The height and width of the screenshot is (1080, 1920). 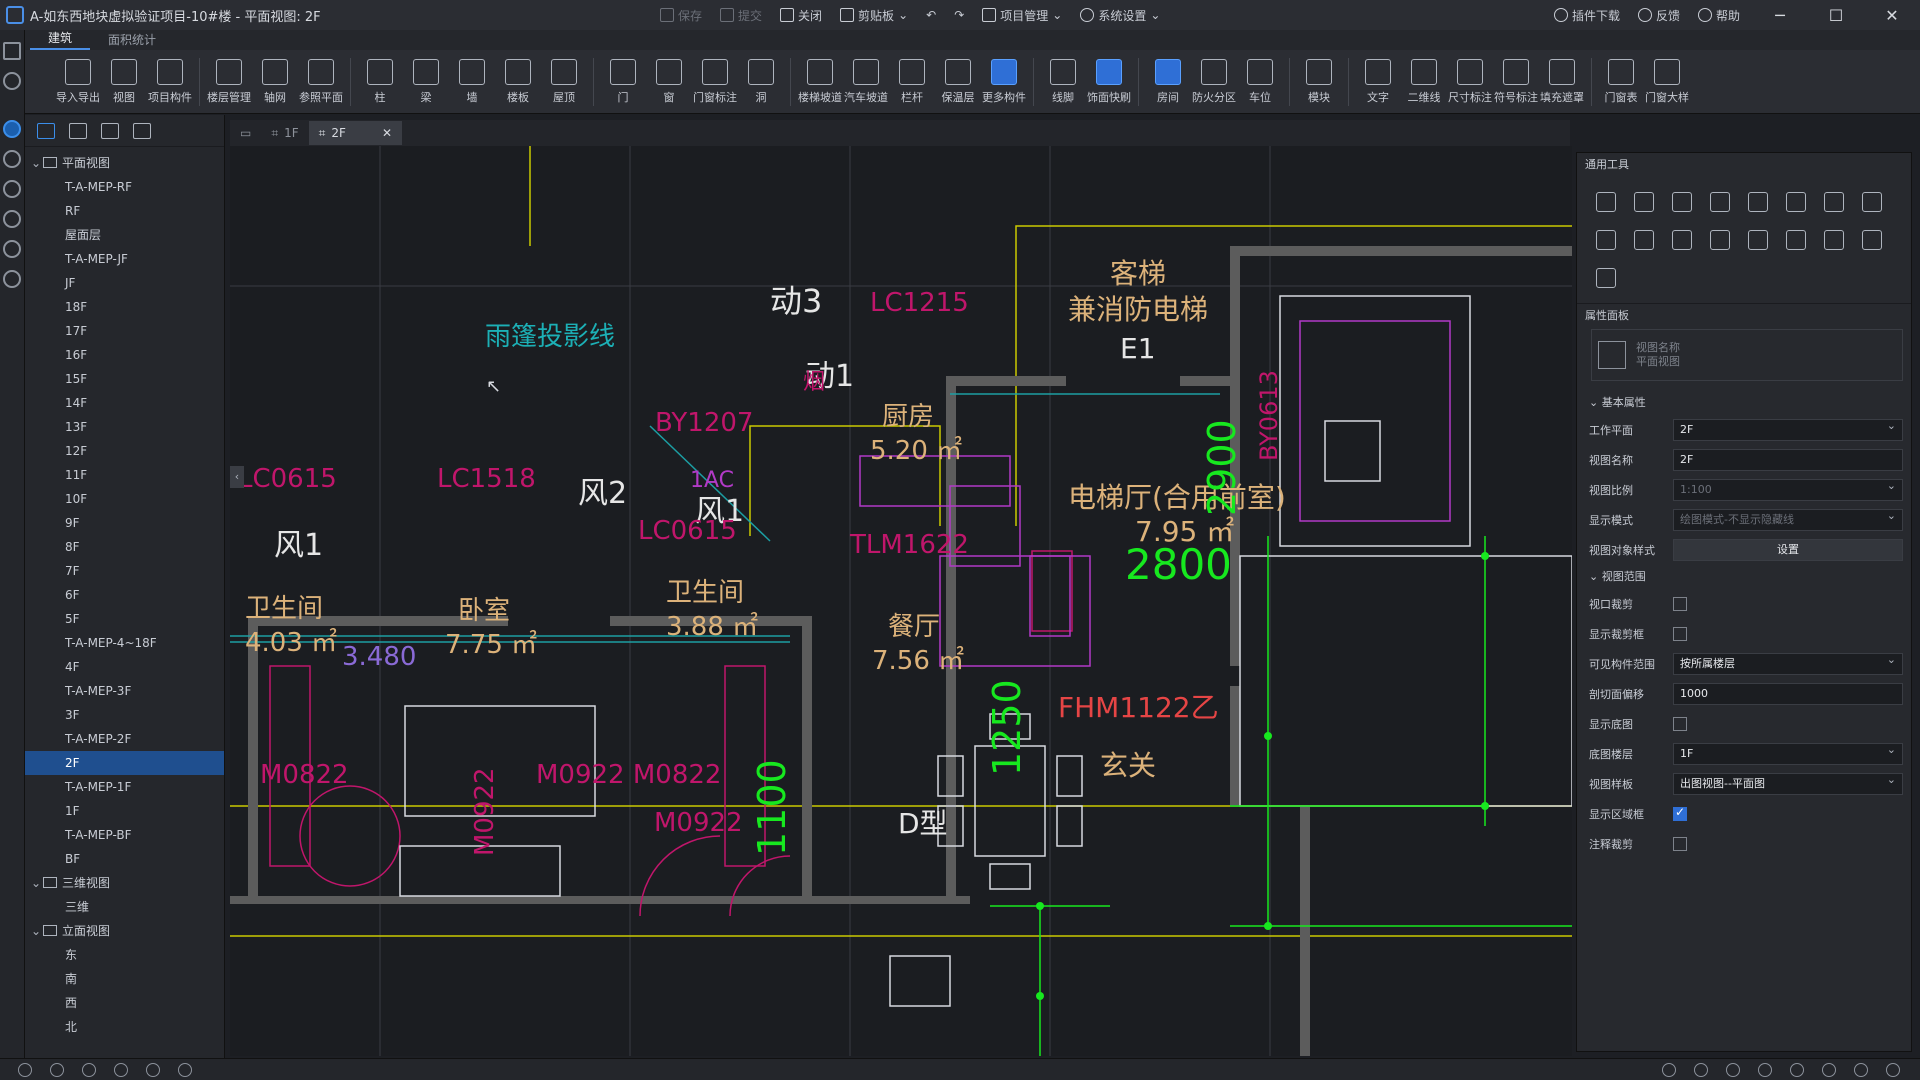 I want to click on tree-item: 西, so click(x=124, y=1003).